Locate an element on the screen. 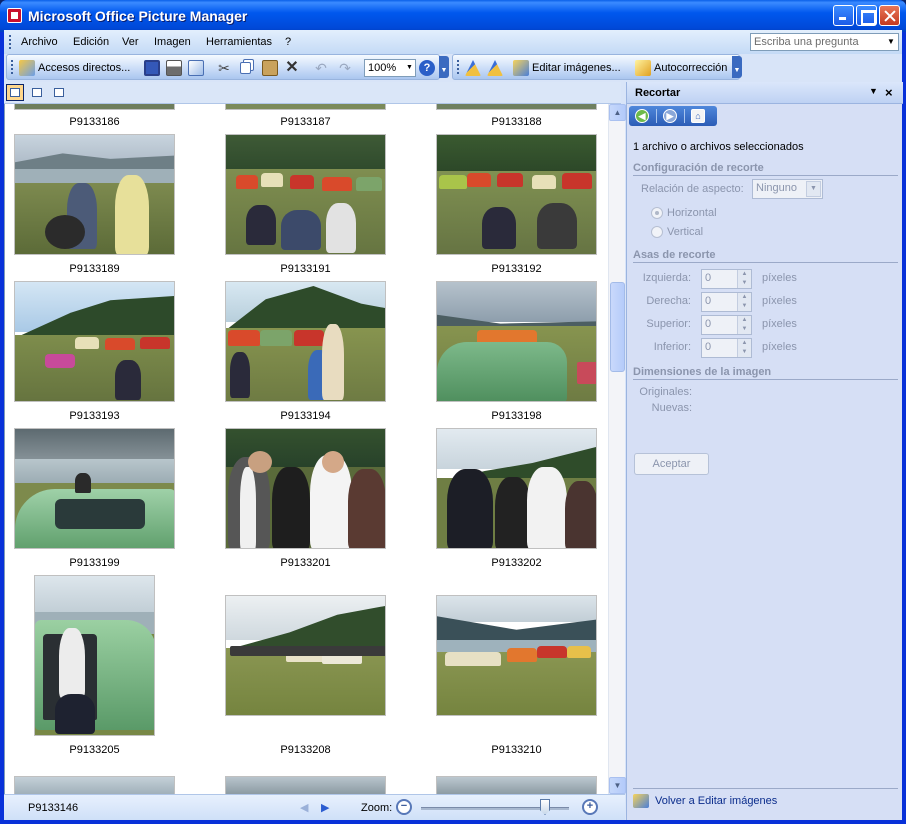 Image resolution: width=906 pixels, height=824 pixels. copy-button is located at coordinates (245, 68).